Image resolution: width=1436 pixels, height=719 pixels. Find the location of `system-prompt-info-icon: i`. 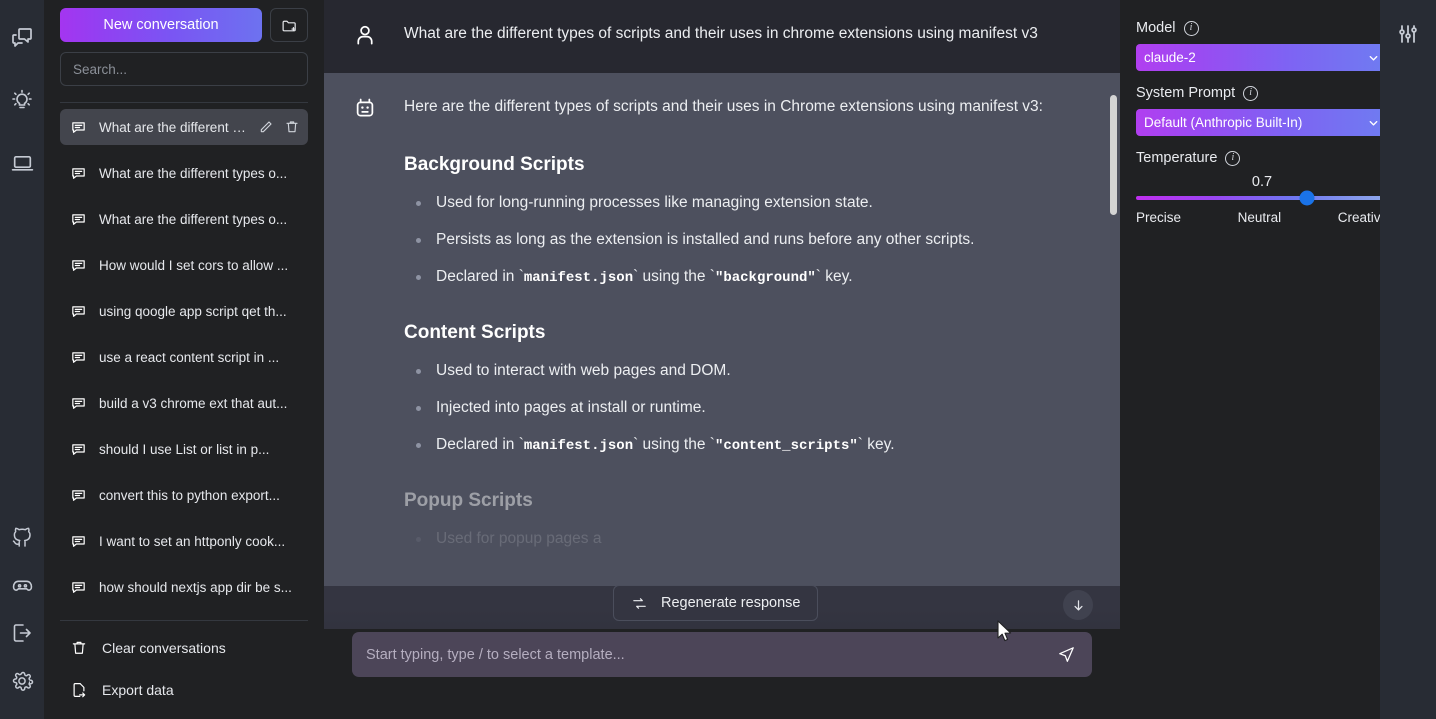

system-prompt-info-icon: i is located at coordinates (1251, 93).